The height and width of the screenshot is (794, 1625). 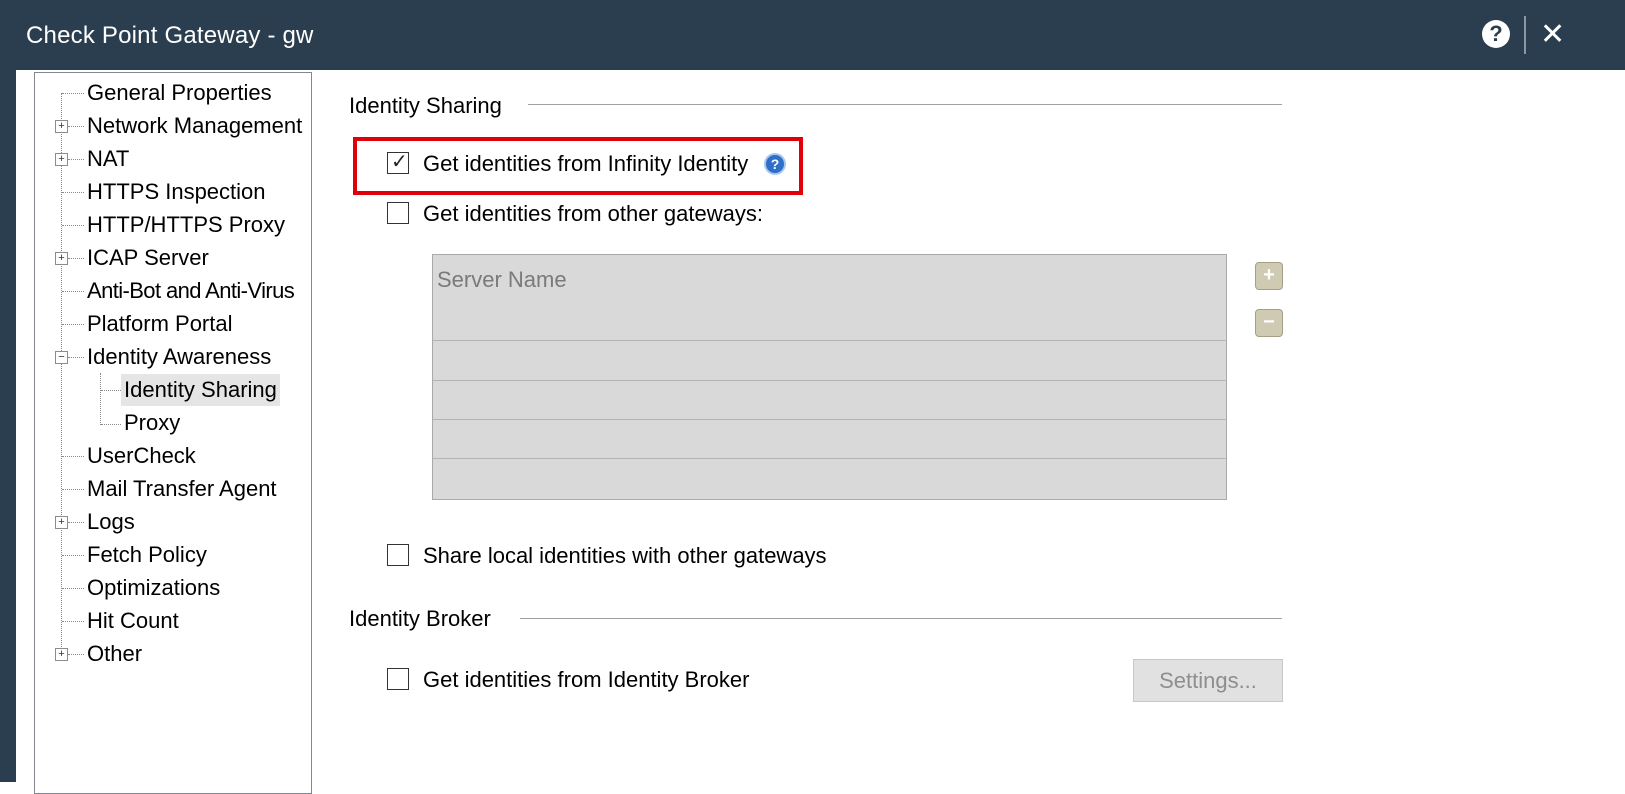 What do you see at coordinates (593, 213) in the screenshot?
I see `other-gateways-label: Get identities from other gateways:` at bounding box center [593, 213].